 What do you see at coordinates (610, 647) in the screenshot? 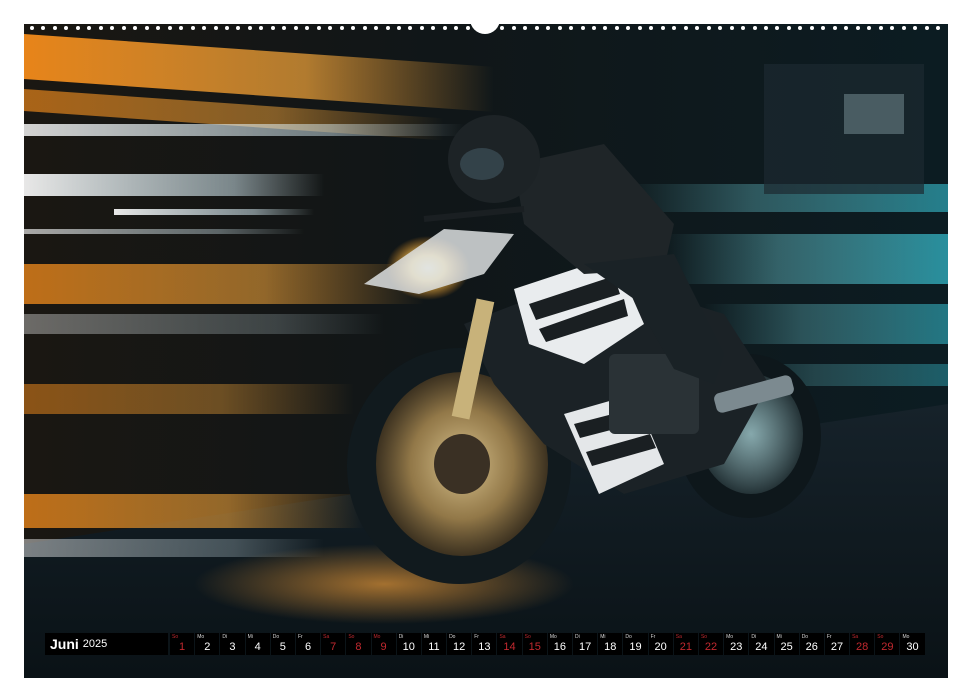
I see `day-number: 18` at bounding box center [610, 647].